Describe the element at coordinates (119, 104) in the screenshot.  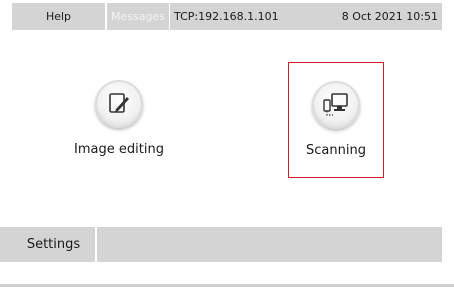
I see `image-edit-icon` at that location.